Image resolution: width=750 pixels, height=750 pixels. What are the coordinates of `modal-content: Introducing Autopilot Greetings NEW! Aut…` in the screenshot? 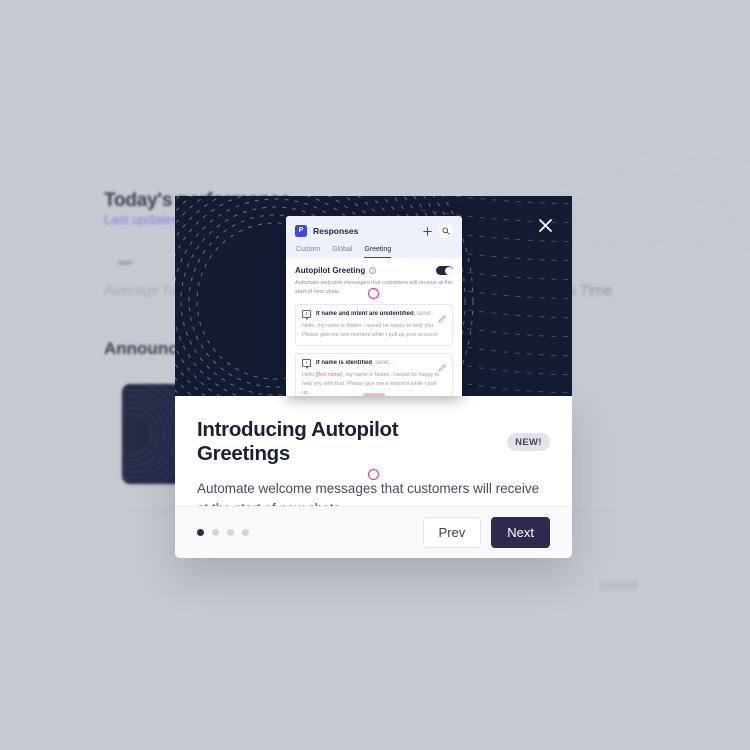 It's located at (373, 456).